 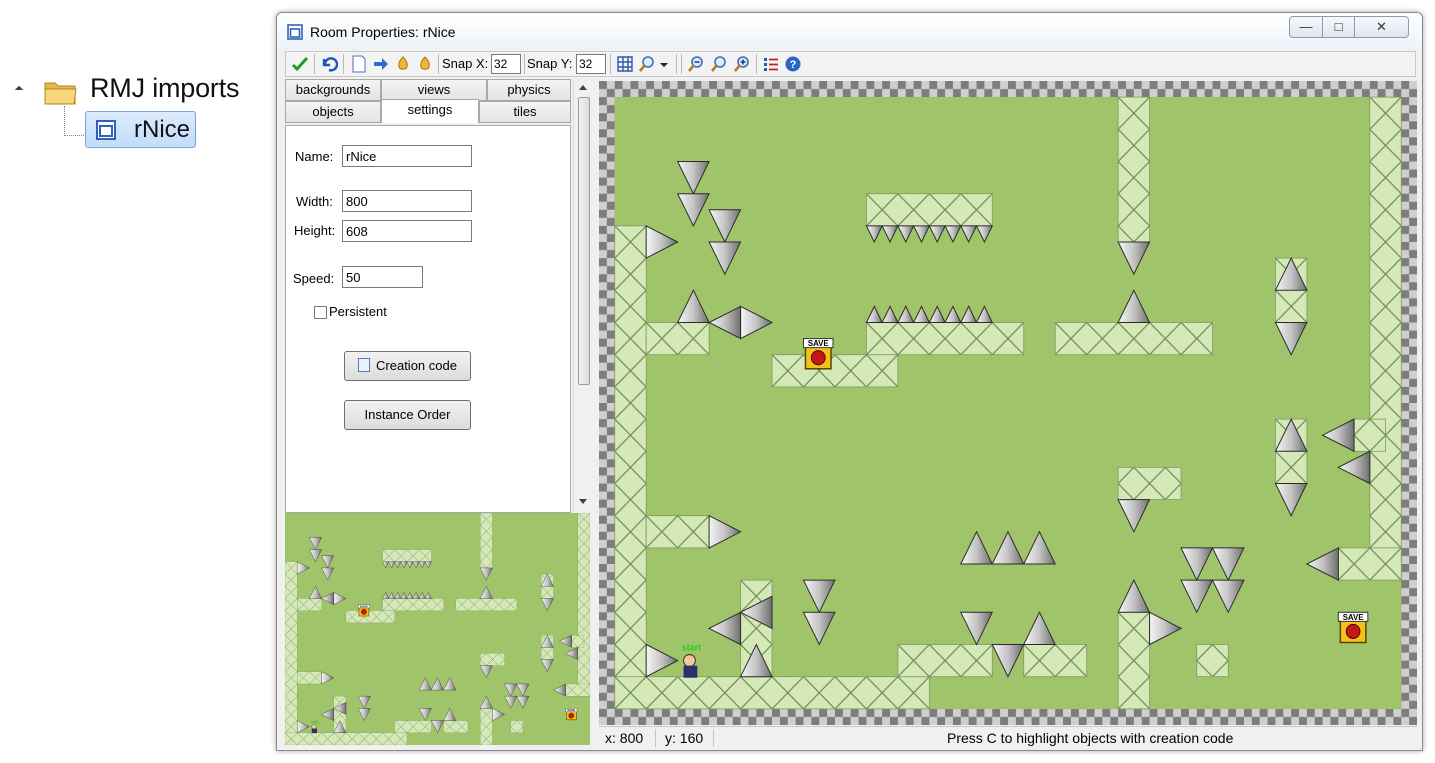 I want to click on grid-icon, so click(x=625, y=64).